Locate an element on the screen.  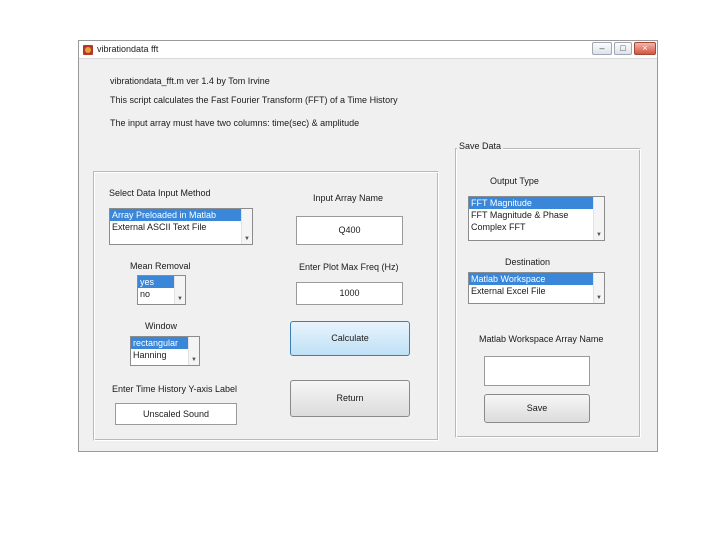
matlab-icon is located at coordinates (88, 50).